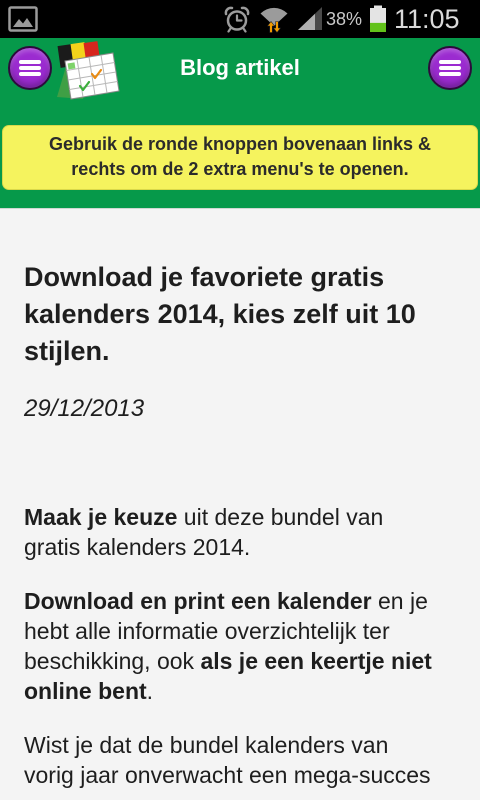 The image size is (480, 800). What do you see at coordinates (137, 547) in the screenshot?
I see `body-text: gratis kalenders 2014.` at bounding box center [137, 547].